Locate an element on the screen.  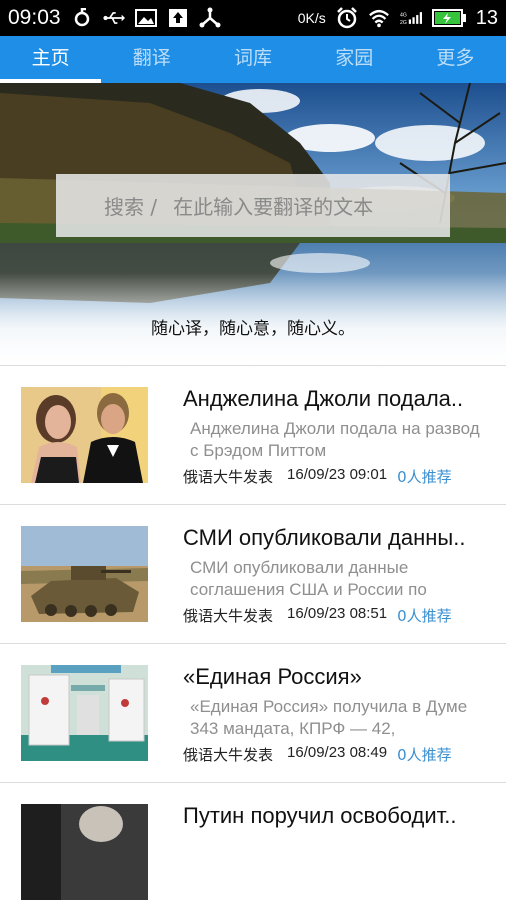
news-time: 16/09/23 08:51 is located at coordinates (337, 613).